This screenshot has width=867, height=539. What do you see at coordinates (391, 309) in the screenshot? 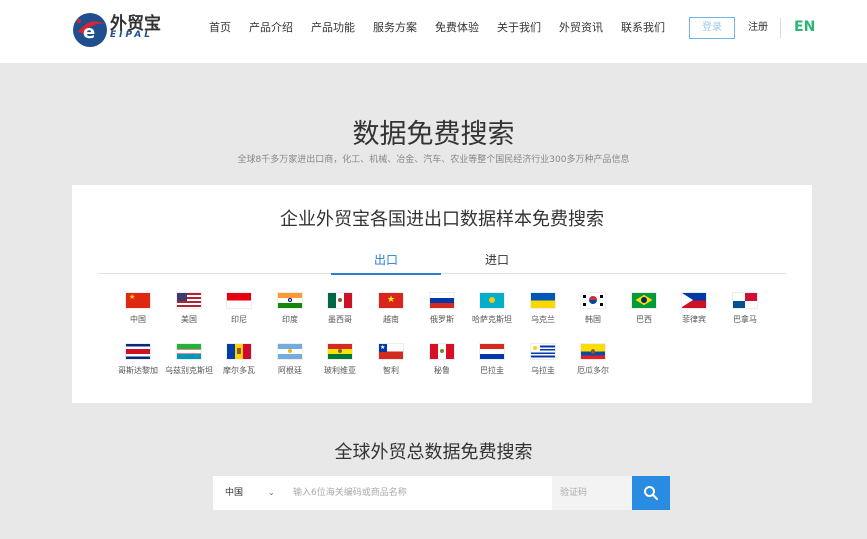
I see `country-vietnam: ★ 越南` at bounding box center [391, 309].